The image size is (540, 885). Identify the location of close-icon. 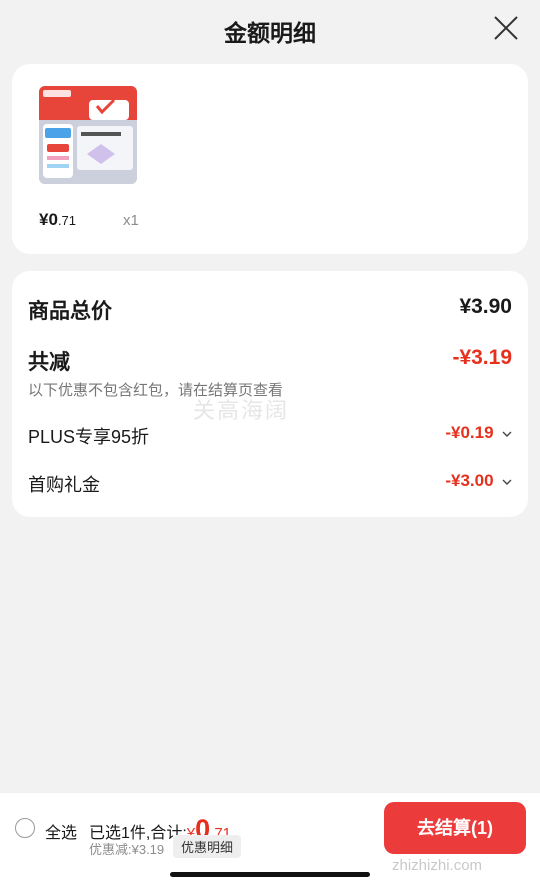
(506, 28).